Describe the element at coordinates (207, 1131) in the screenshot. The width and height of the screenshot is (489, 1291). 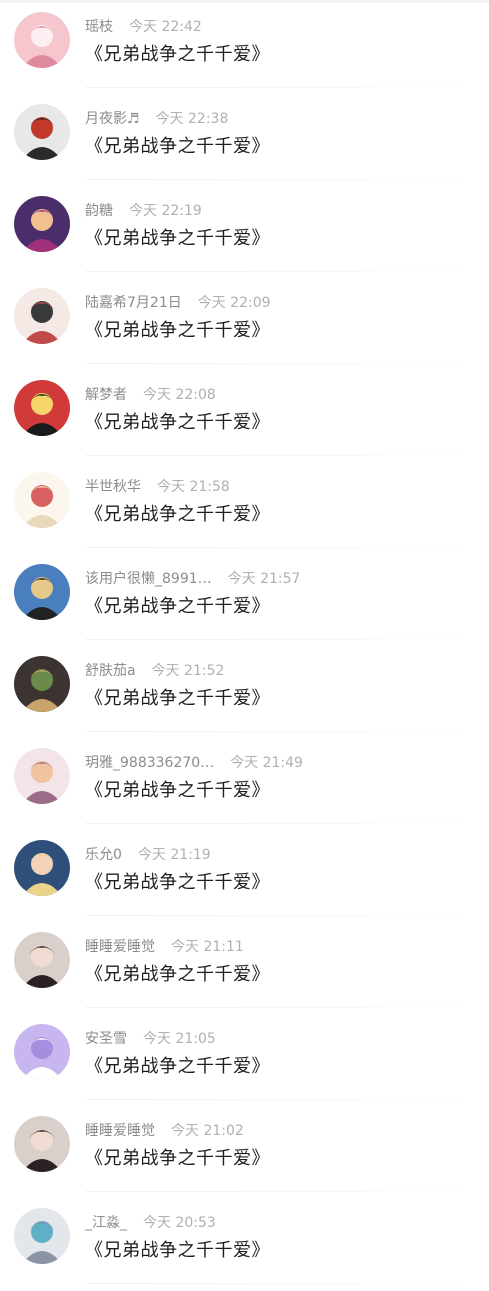
I see `comment-time: 今天 21:02` at that location.